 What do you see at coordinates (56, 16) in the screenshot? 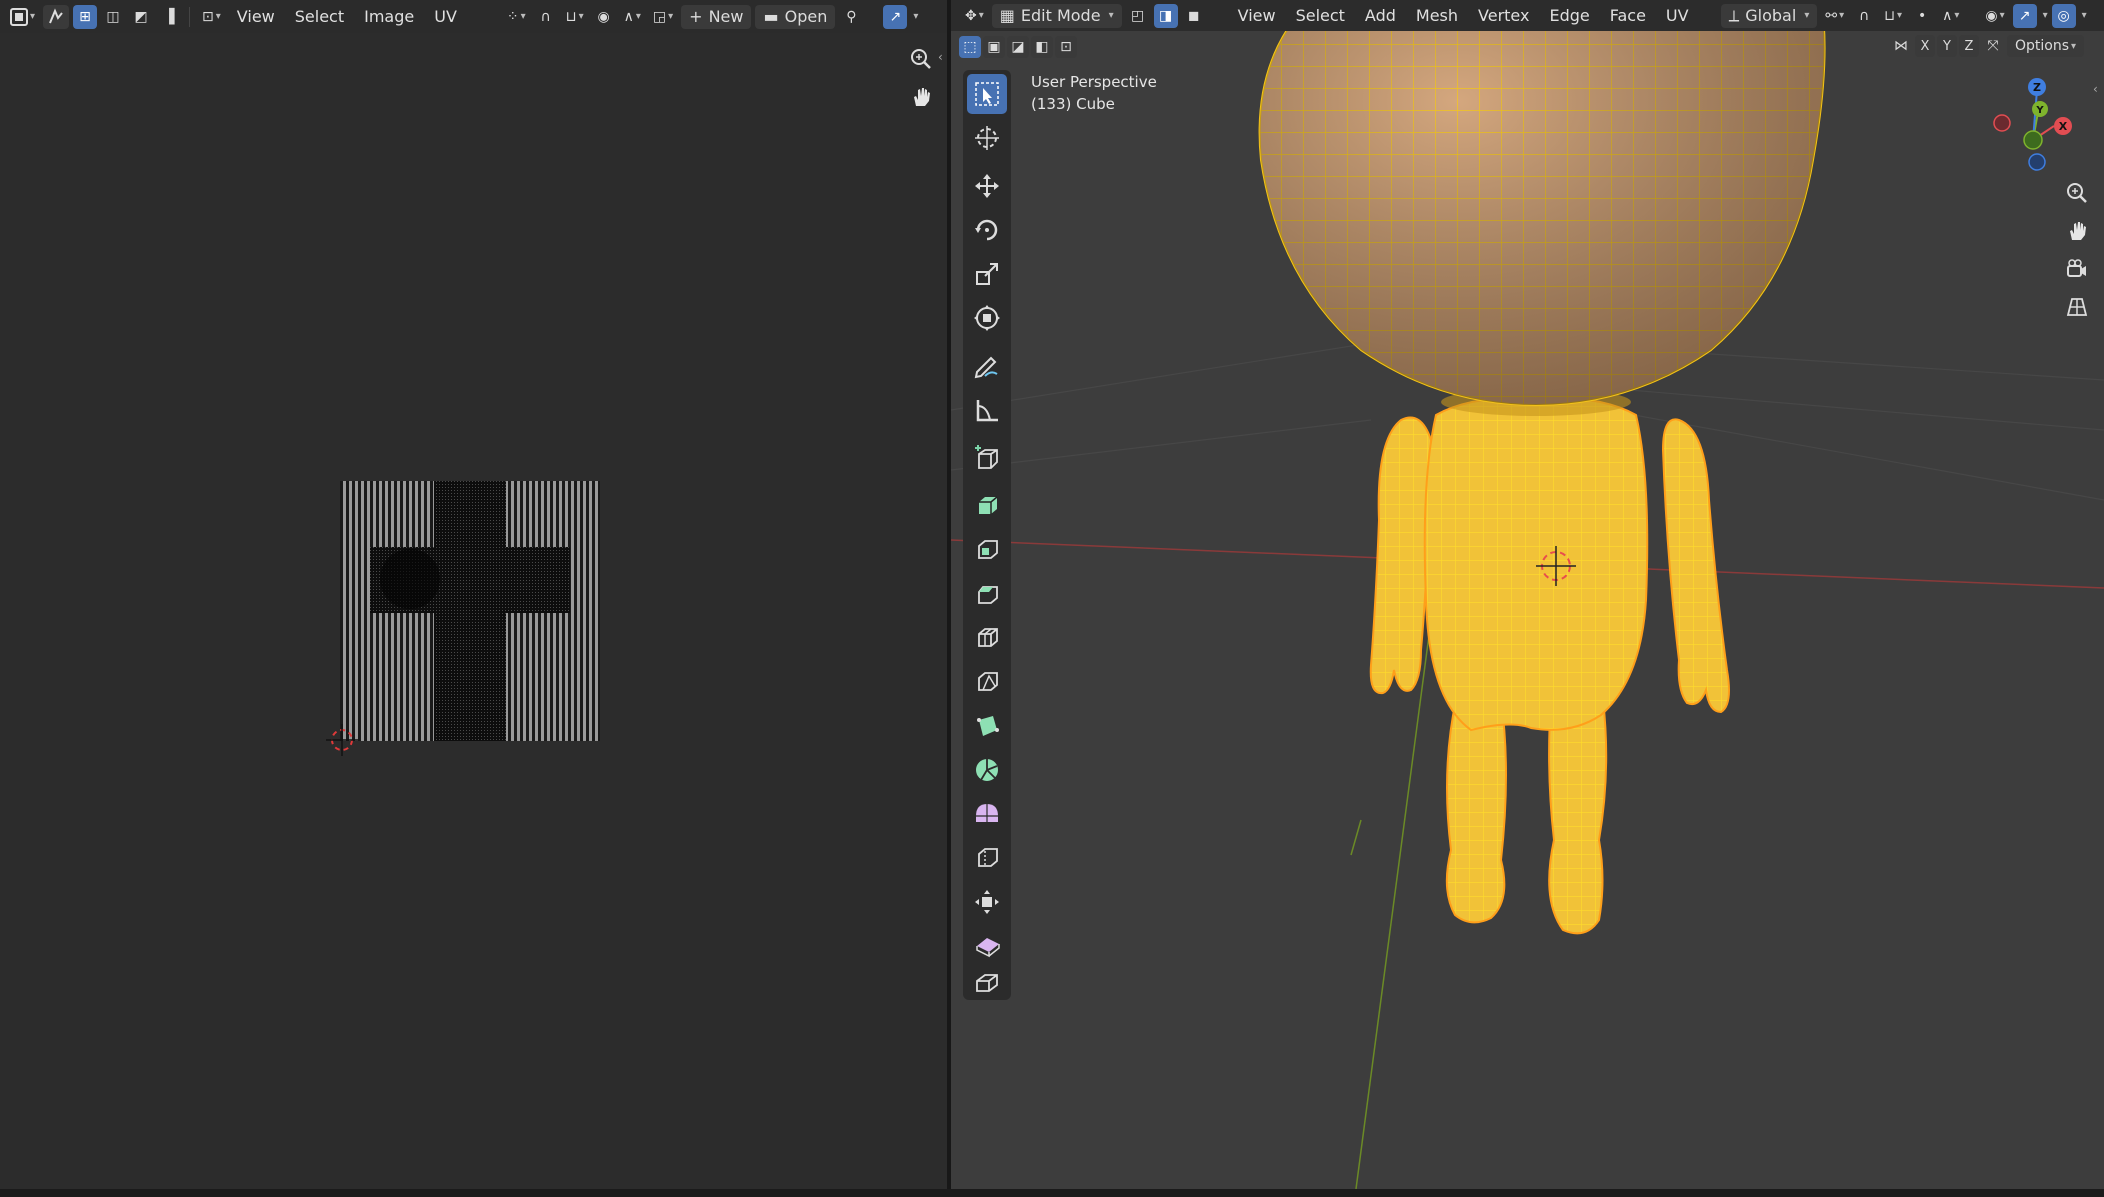
I see `uv-sync-selection-icon` at bounding box center [56, 16].